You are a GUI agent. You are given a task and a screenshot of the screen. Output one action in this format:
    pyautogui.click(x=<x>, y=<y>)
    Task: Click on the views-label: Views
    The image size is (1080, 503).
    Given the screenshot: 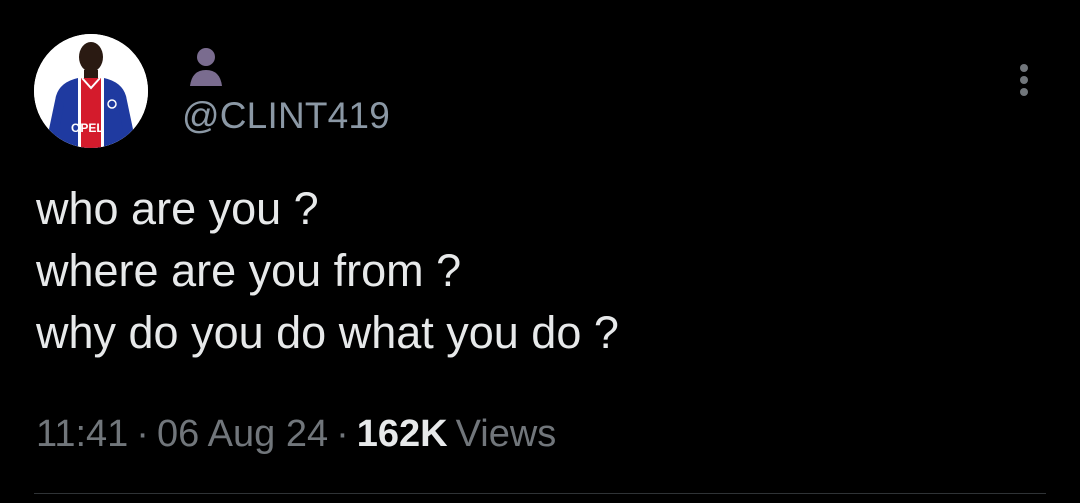 What is the action you would take?
    pyautogui.click(x=506, y=434)
    